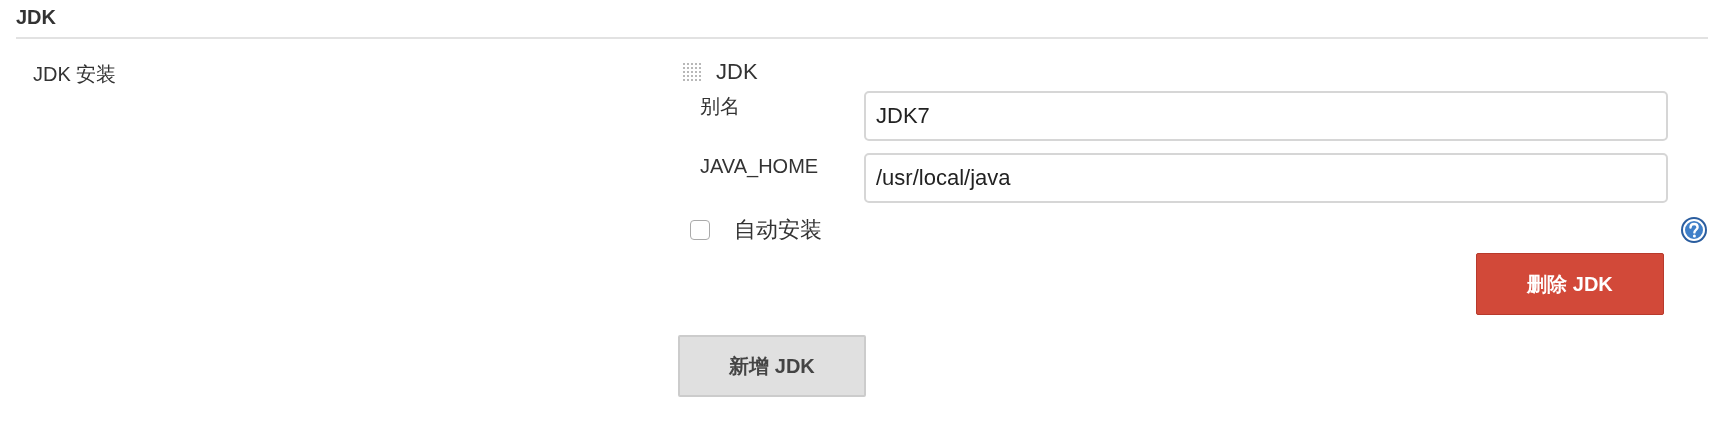  Describe the element at coordinates (760, 166) in the screenshot. I see `field-label: JAVA_HOME` at that location.